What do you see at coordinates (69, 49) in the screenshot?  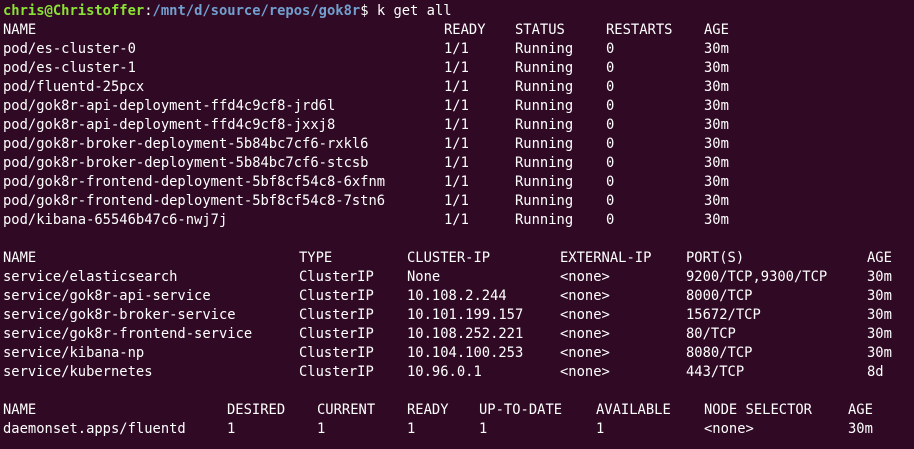 I see `pod-cell: pod/es-cluster-0` at bounding box center [69, 49].